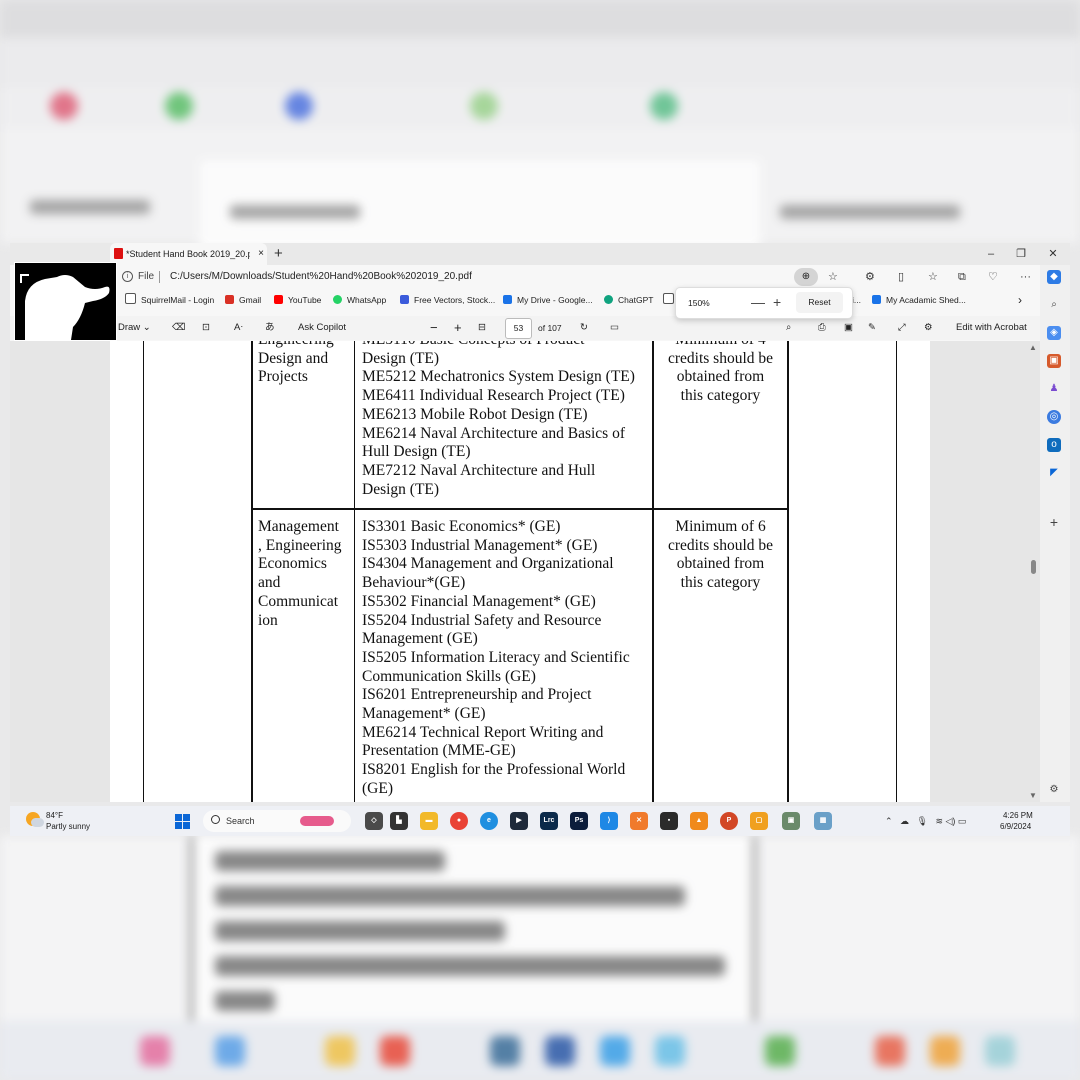 The width and height of the screenshot is (1080, 1080). Describe the element at coordinates (169, 300) in the screenshot. I see `bookmark-squirrelmail: SquirrelMail - Login` at that location.